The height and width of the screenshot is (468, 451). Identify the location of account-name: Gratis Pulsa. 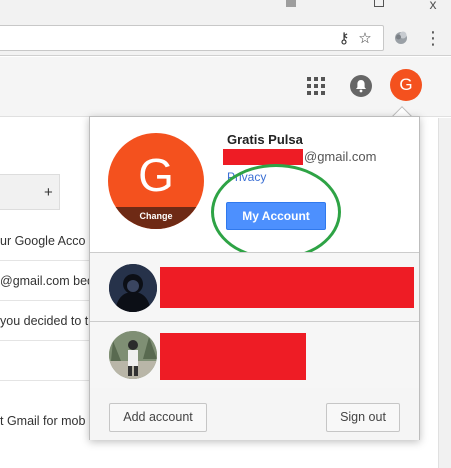
(265, 139).